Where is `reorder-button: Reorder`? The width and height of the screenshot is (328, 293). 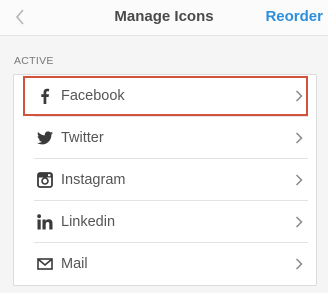
reorder-button: Reorder is located at coordinates (294, 16).